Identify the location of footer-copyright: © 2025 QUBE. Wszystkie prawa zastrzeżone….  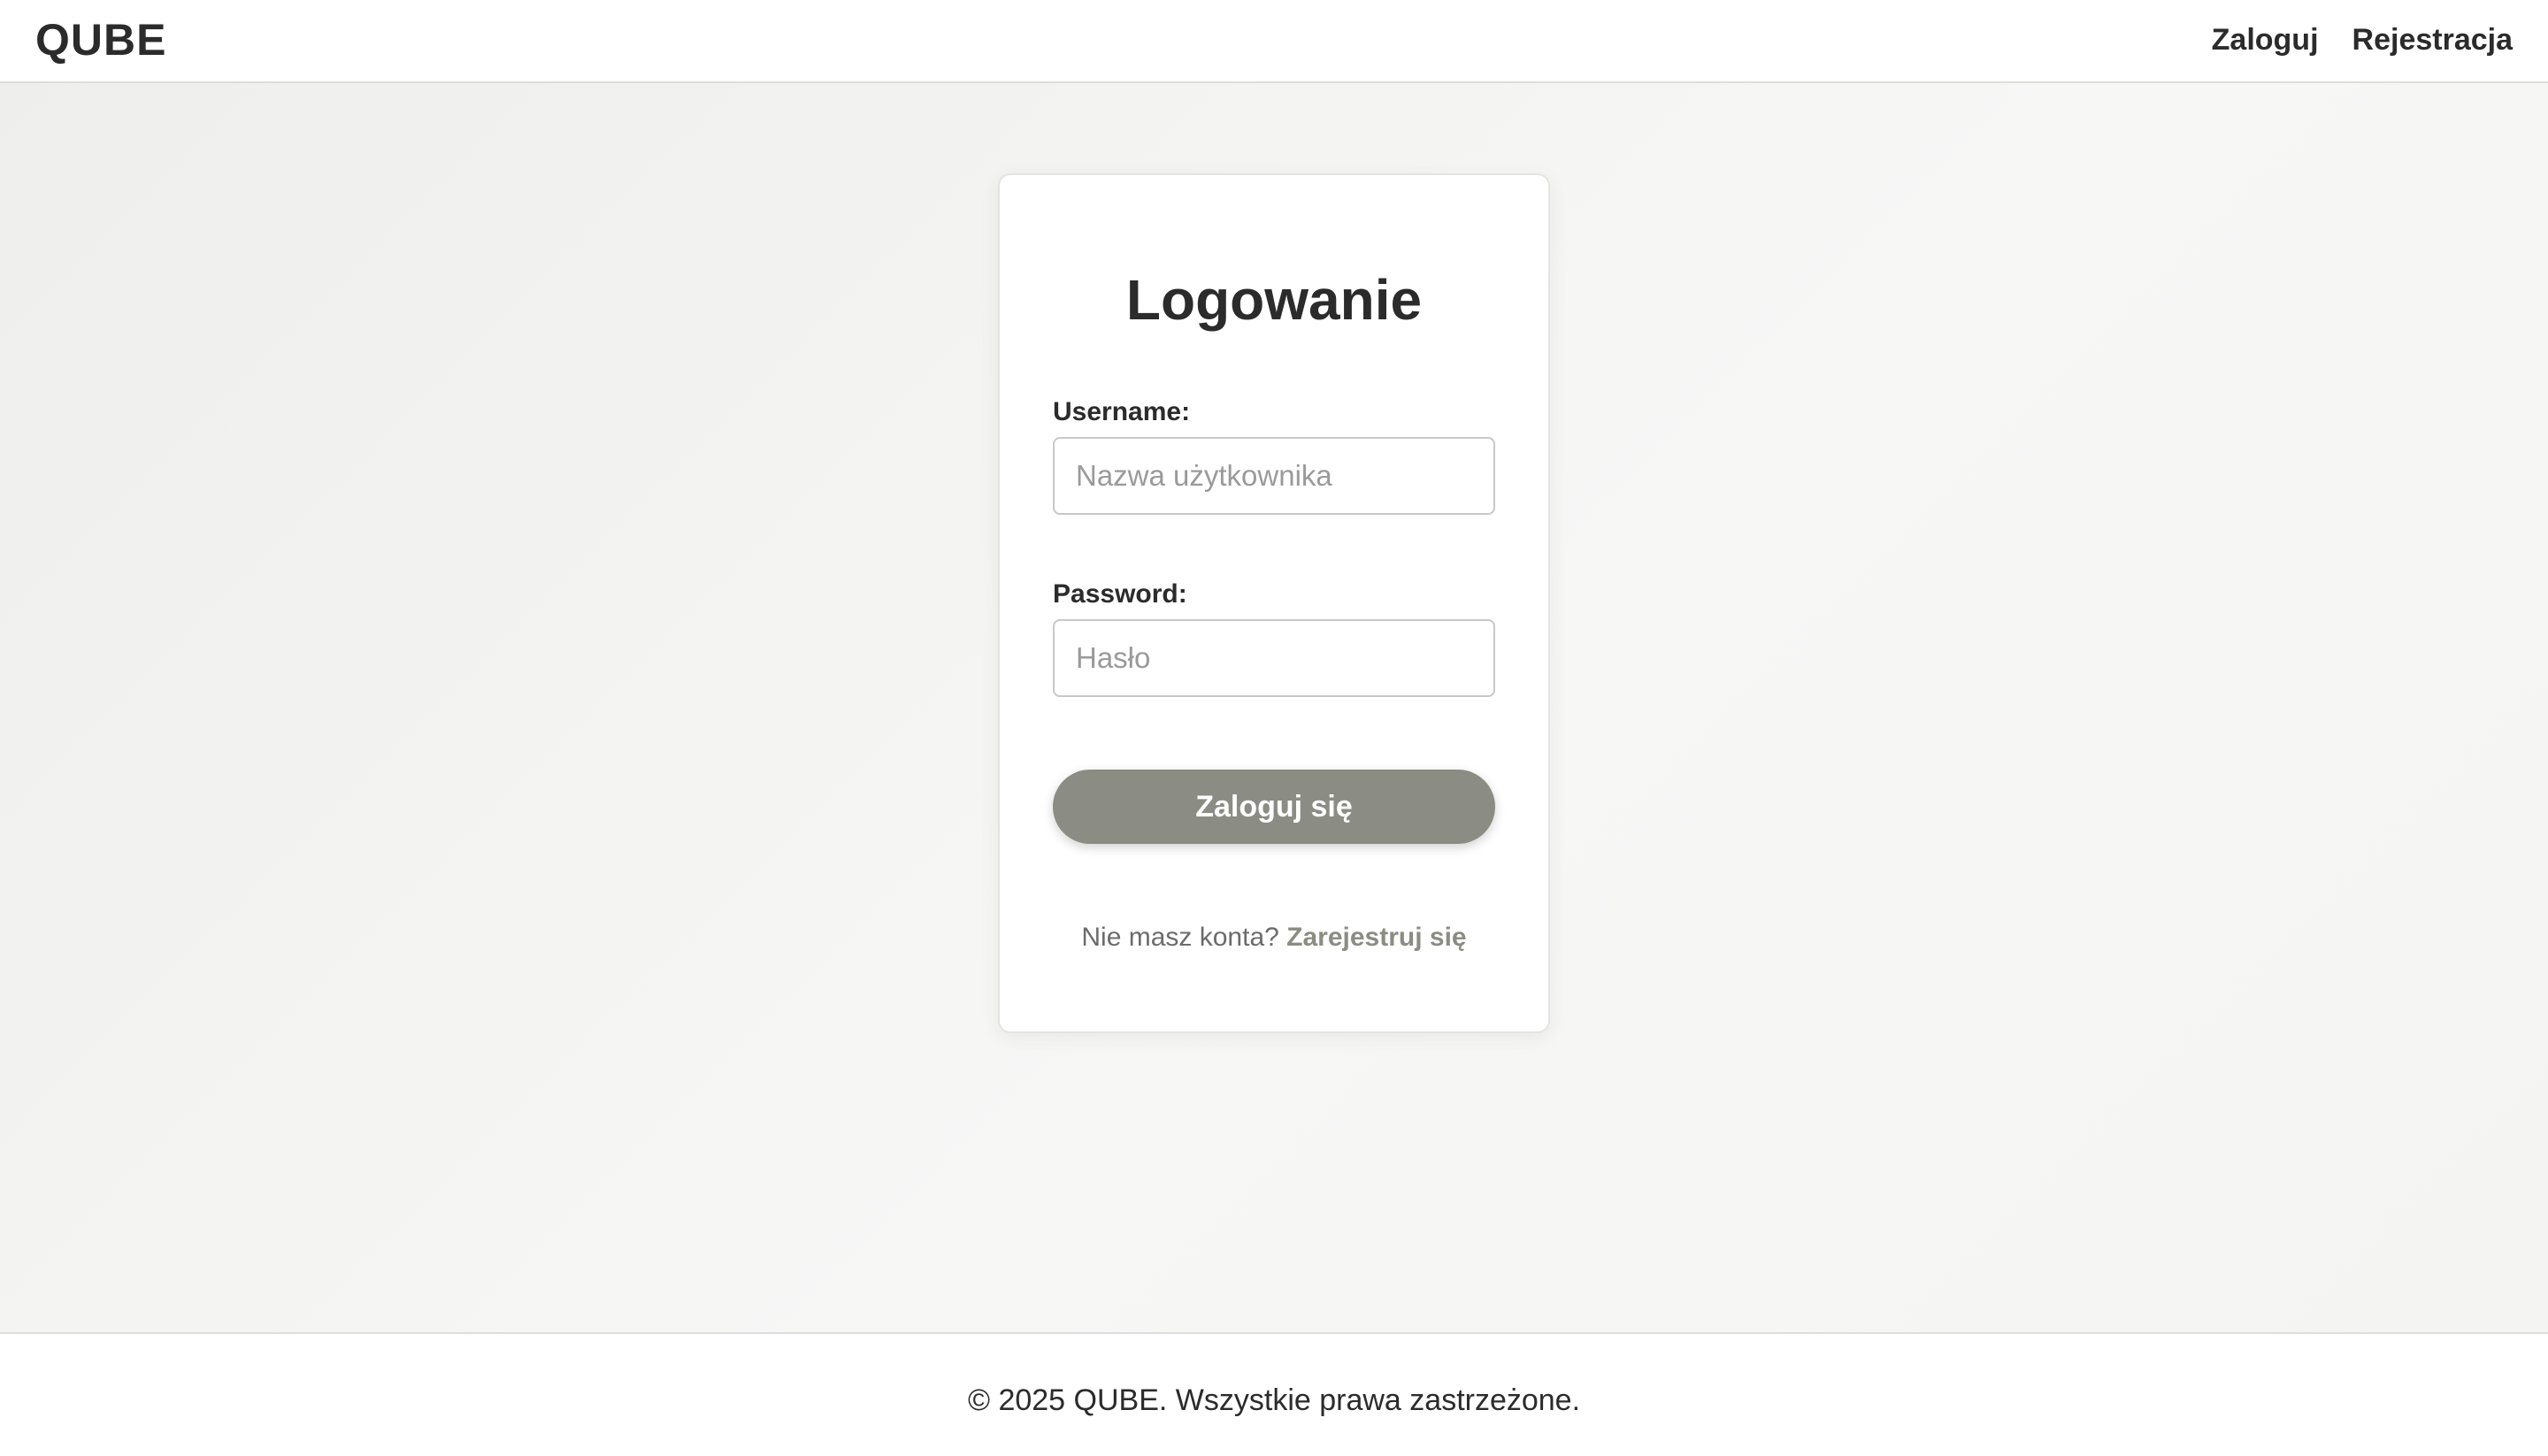
(1274, 1400).